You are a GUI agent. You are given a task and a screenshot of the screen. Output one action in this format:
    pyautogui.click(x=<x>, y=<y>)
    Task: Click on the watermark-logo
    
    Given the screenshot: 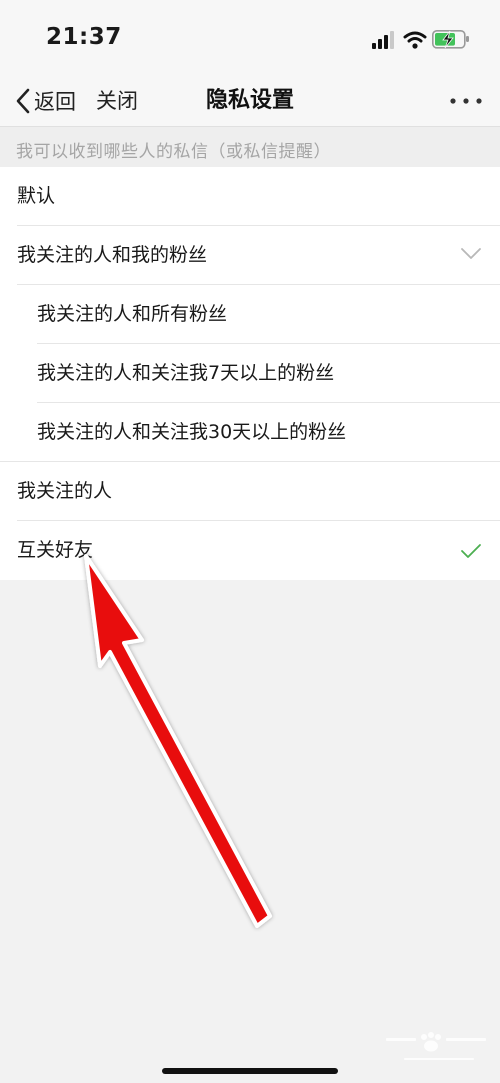 What is the action you would take?
    pyautogui.click(x=436, y=1046)
    